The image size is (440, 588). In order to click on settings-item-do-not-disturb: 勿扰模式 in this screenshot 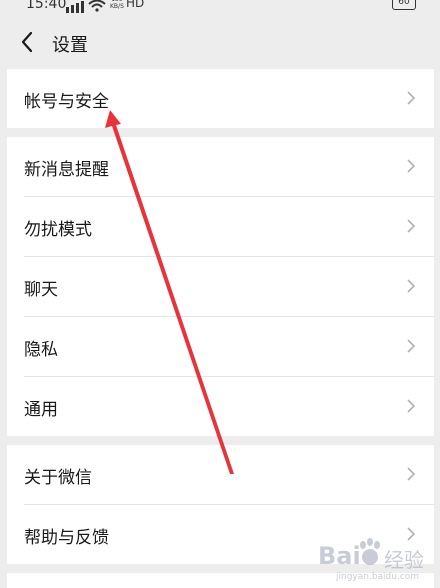, I will do `click(220, 226)`.